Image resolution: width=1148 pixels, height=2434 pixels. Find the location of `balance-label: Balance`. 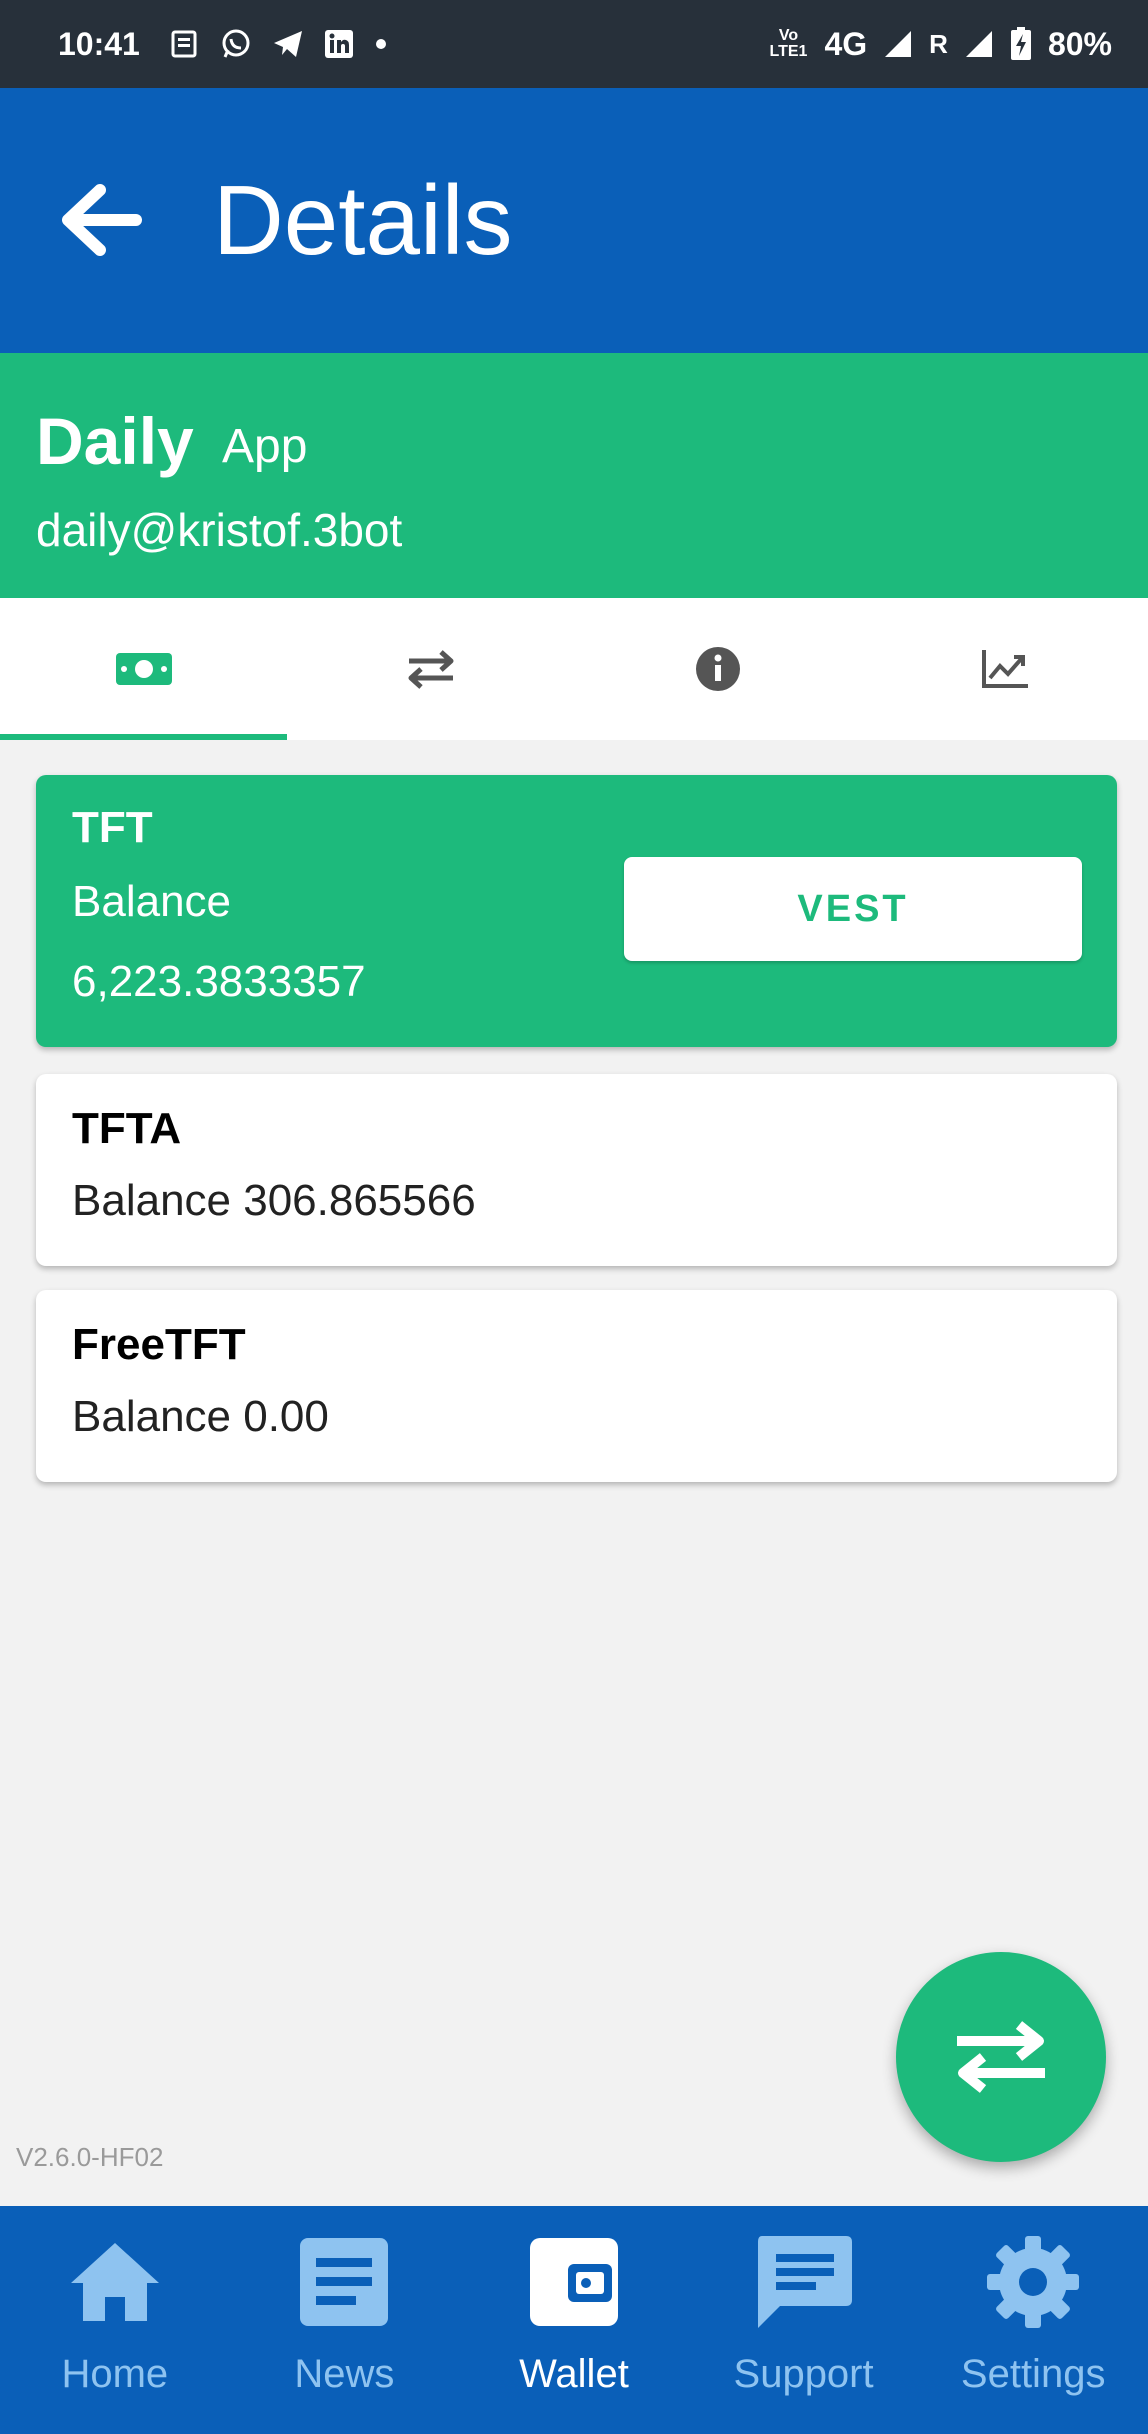

balance-label: Balance is located at coordinates (152, 901).